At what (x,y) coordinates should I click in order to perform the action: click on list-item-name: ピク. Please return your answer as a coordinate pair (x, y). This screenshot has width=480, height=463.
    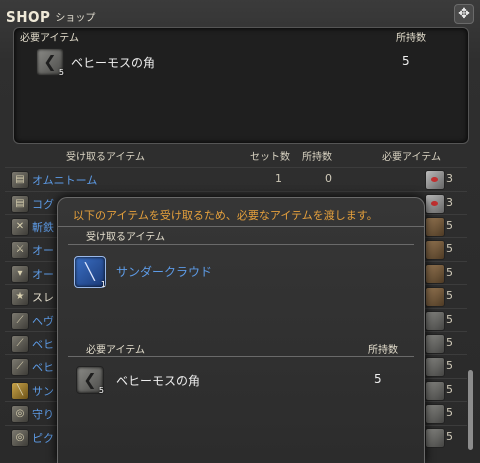
    Looking at the image, I should click on (43, 438).